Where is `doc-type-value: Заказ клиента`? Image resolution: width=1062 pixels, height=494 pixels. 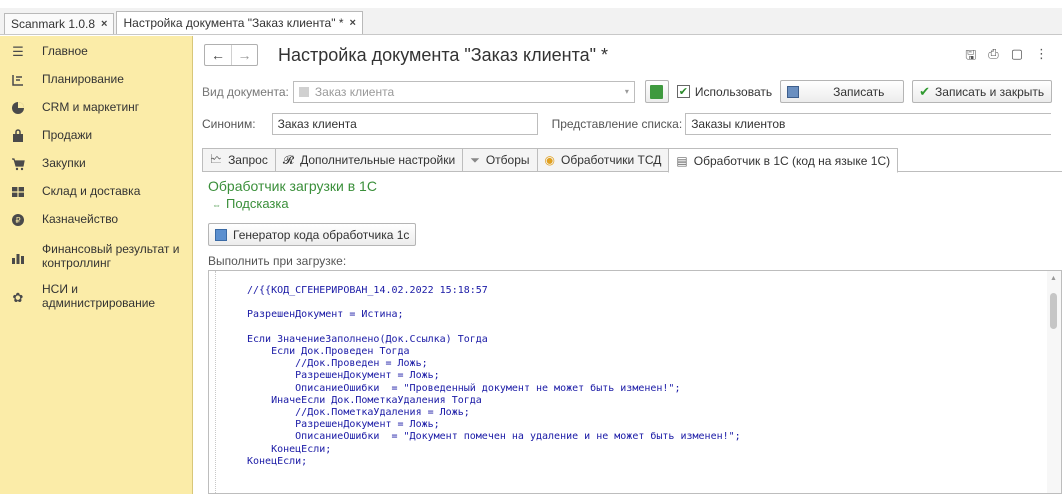 doc-type-value: Заказ клиента is located at coordinates (354, 91).